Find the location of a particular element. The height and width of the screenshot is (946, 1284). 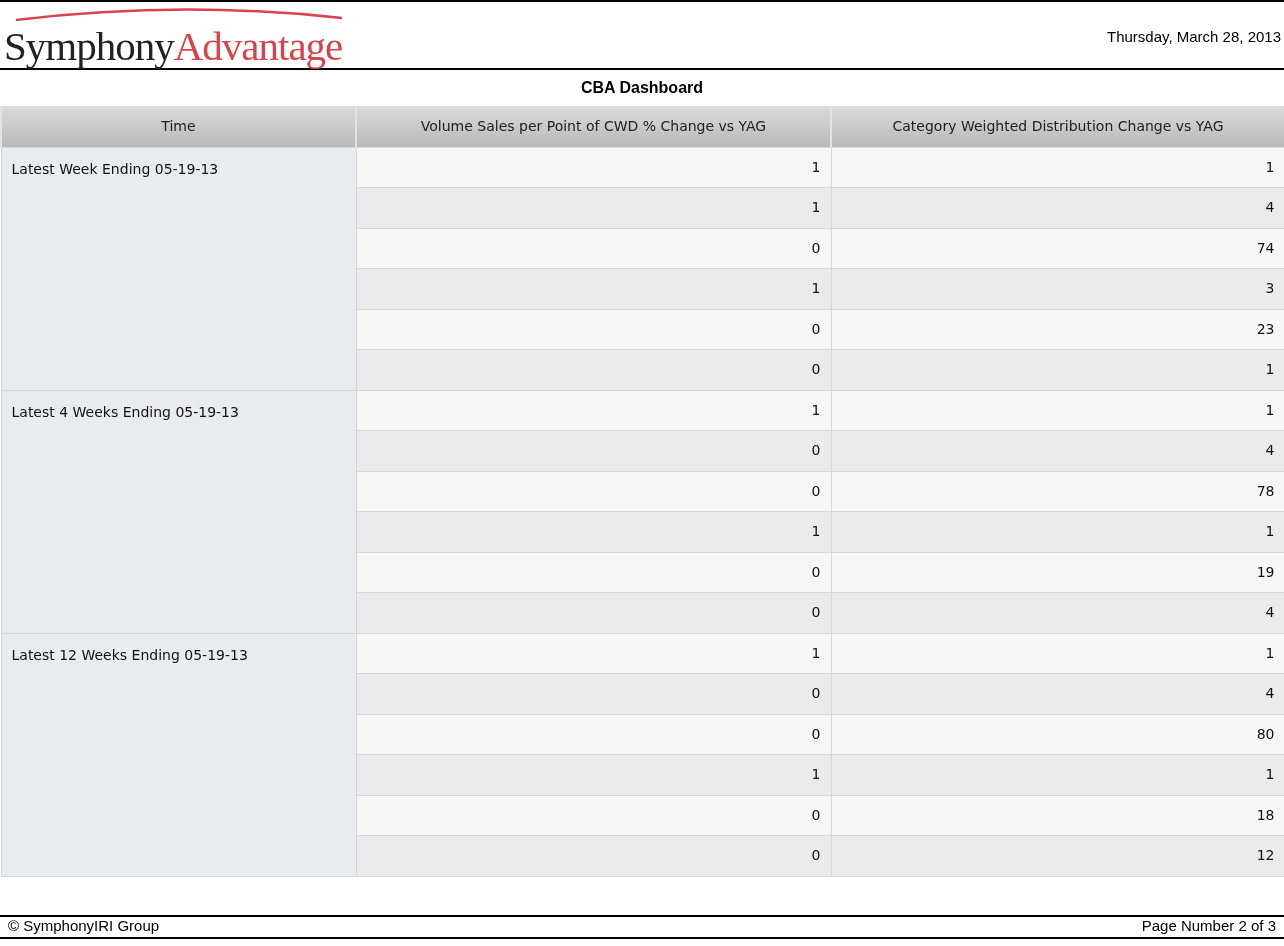

table-cell: 3 is located at coordinates (1057, 288).